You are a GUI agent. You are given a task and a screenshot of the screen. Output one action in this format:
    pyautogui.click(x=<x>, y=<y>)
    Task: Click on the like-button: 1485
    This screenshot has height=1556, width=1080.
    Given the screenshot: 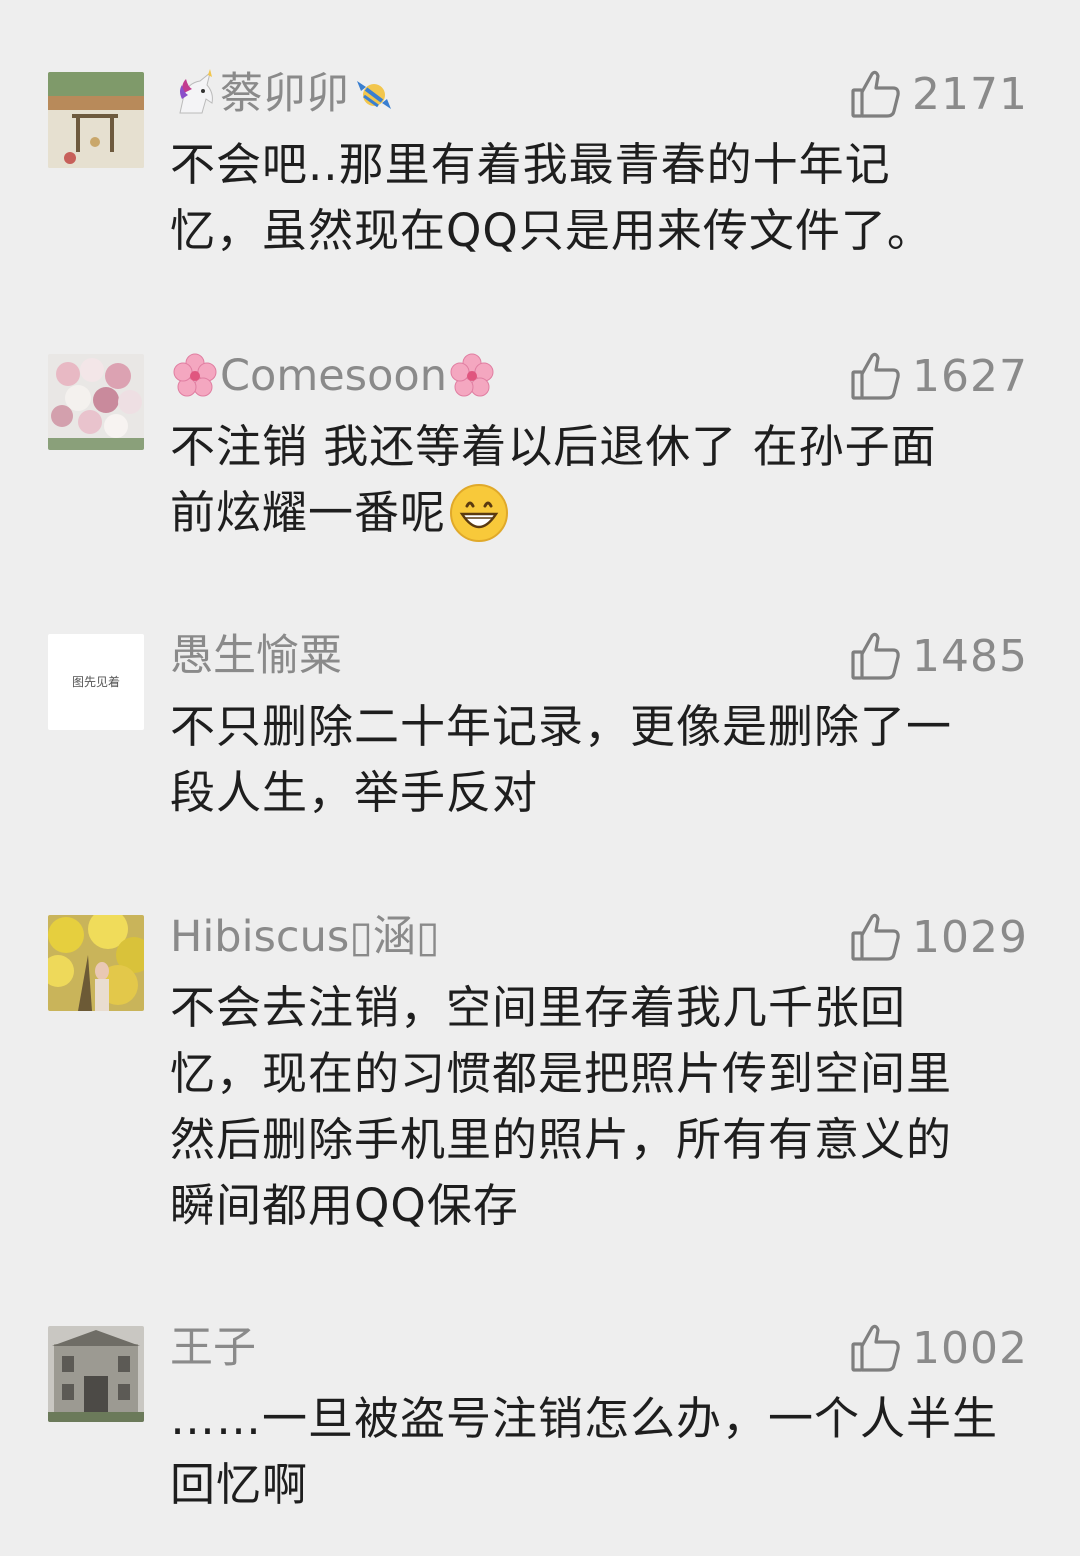 What is the action you would take?
    pyautogui.click(x=939, y=656)
    